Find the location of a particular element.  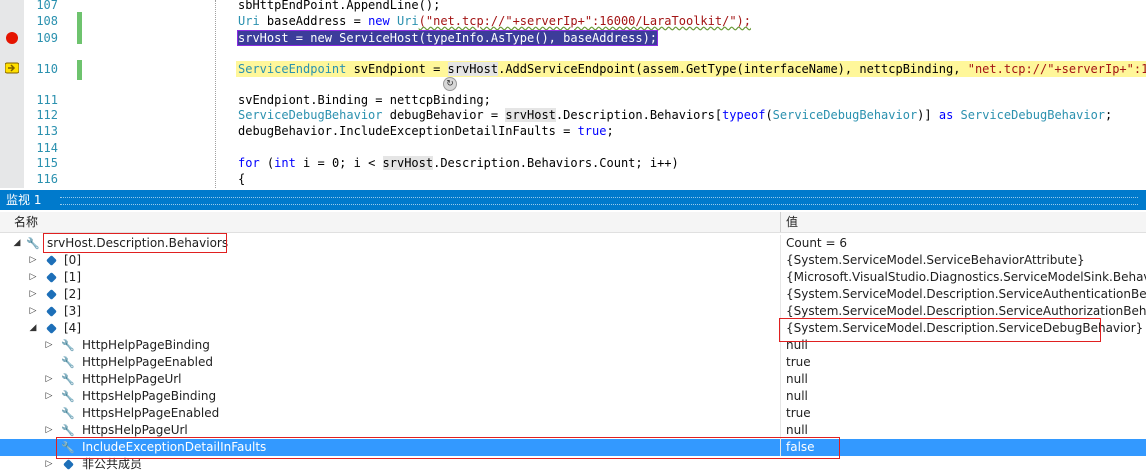

watch-row: 🔧 HttpsHelpPageEnabled true is located at coordinates (573, 413).